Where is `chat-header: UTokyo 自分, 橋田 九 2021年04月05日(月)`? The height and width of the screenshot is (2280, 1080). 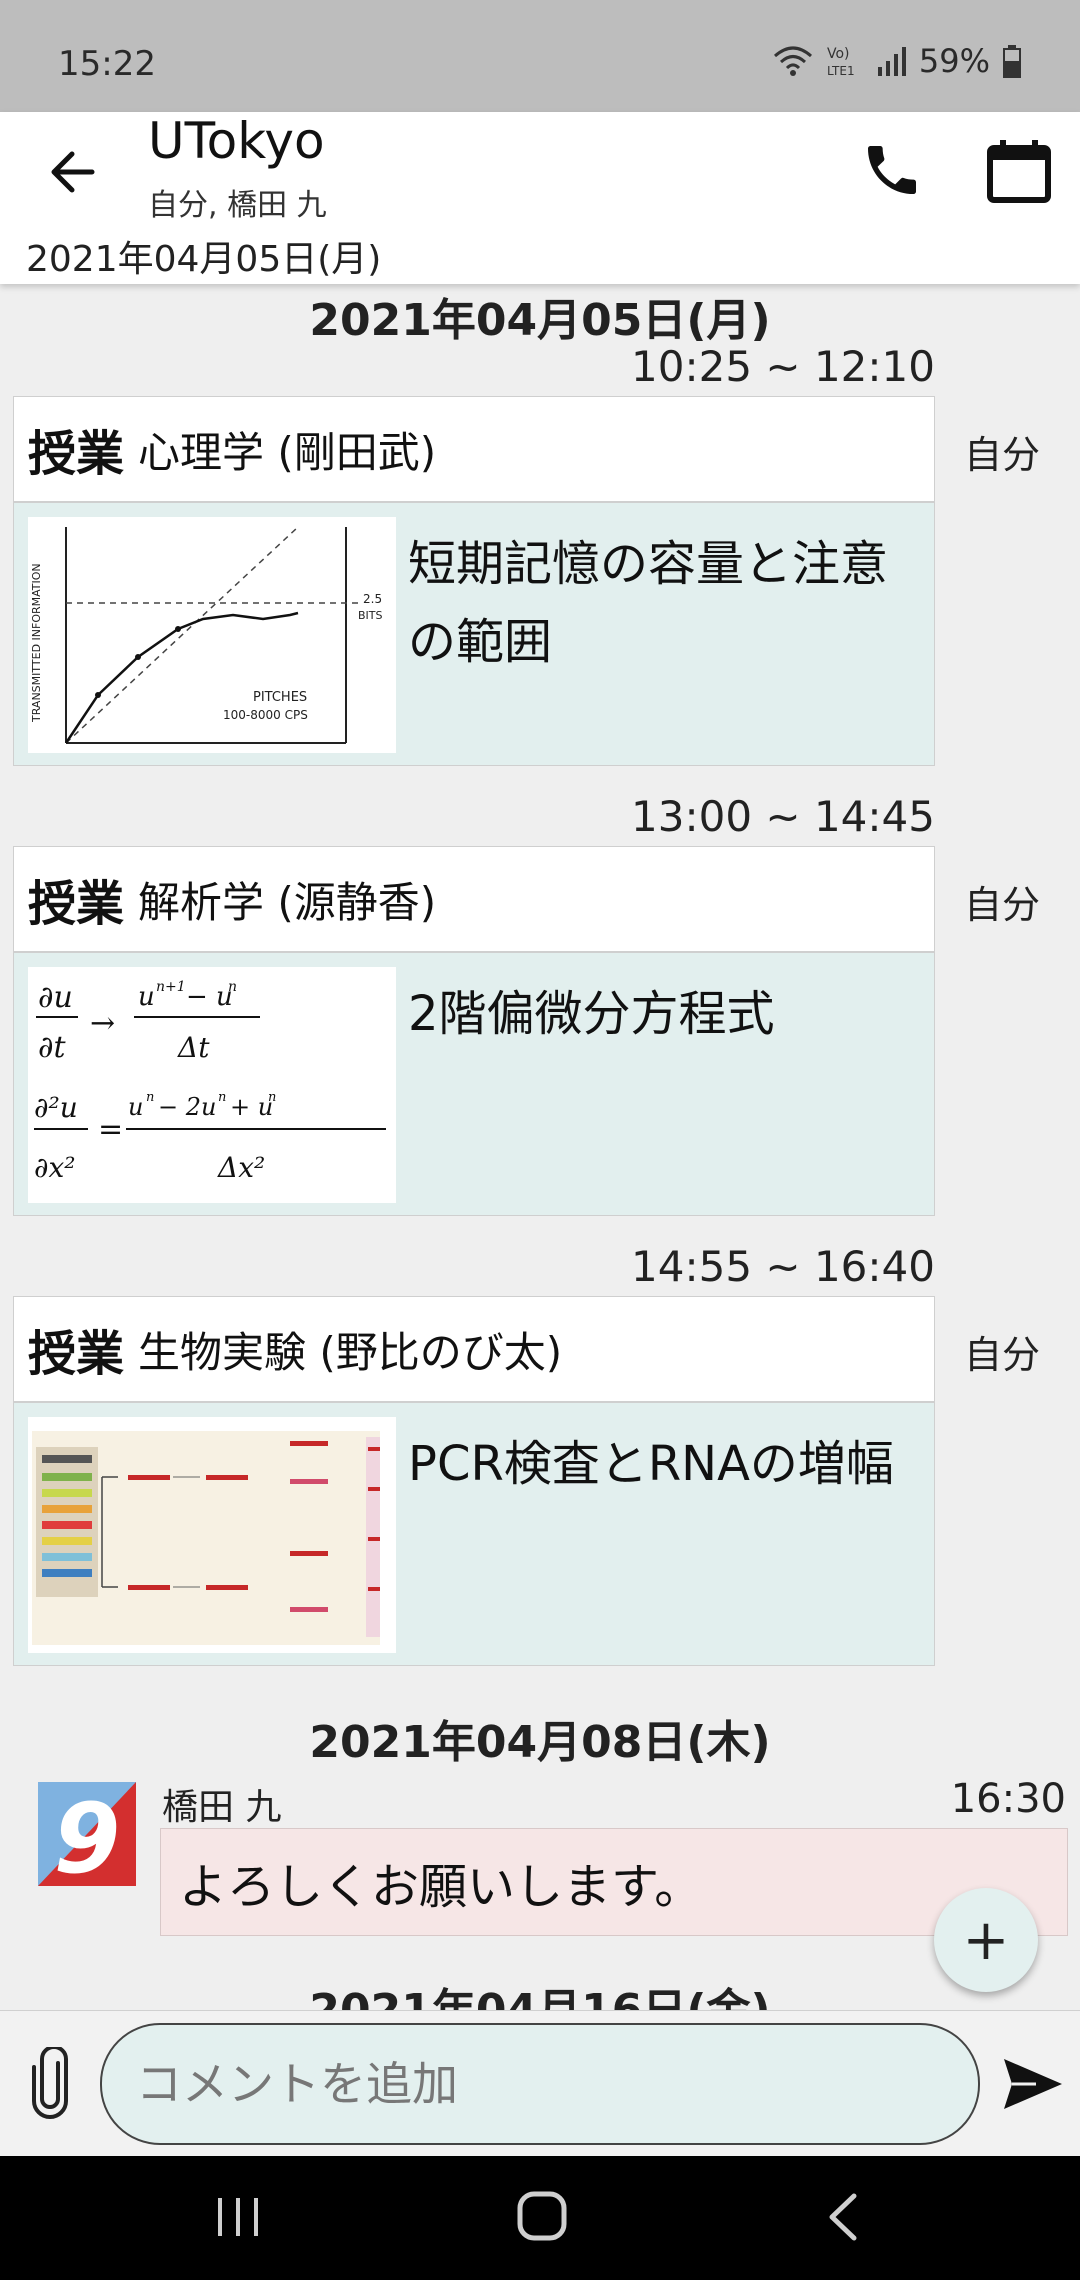 chat-header: UTokyo 自分, 橋田 九 2021年04月05日(月) is located at coordinates (540, 198).